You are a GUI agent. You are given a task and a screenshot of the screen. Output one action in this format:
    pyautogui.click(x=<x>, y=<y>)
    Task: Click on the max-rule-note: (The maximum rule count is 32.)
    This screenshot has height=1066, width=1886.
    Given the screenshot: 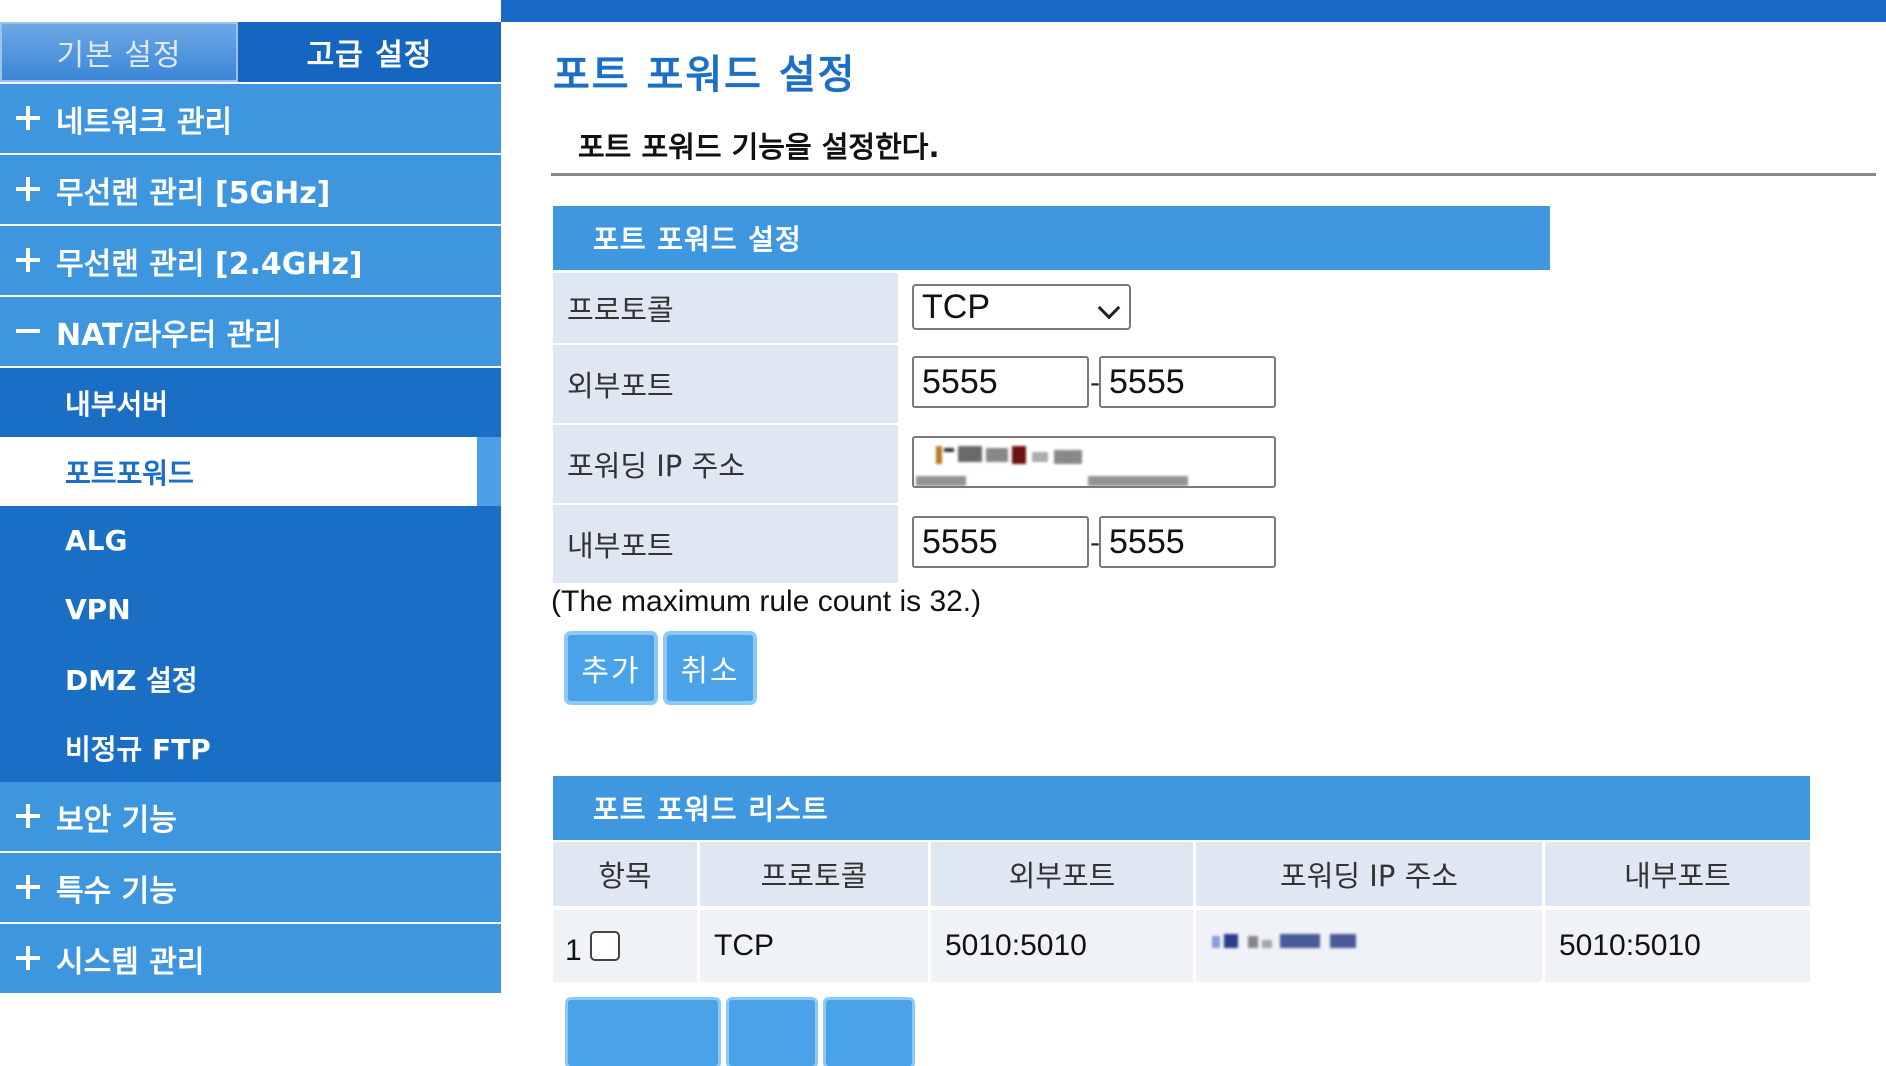 What is the action you would take?
    pyautogui.click(x=766, y=601)
    